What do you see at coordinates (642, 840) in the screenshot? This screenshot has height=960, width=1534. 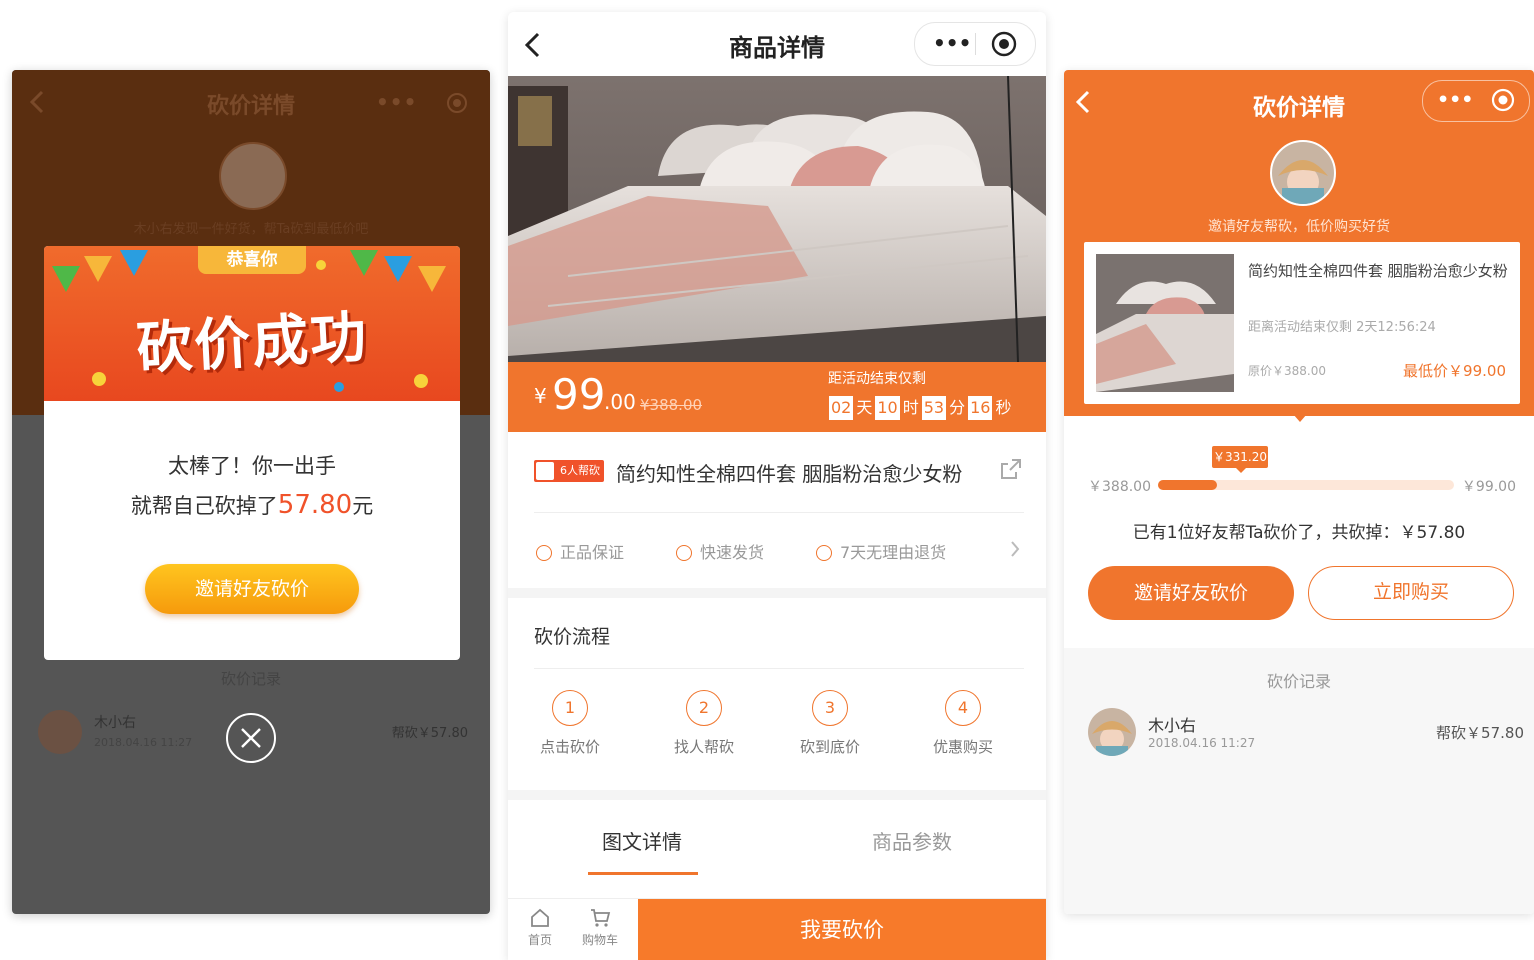 I see `tab-detail: 图文详情` at bounding box center [642, 840].